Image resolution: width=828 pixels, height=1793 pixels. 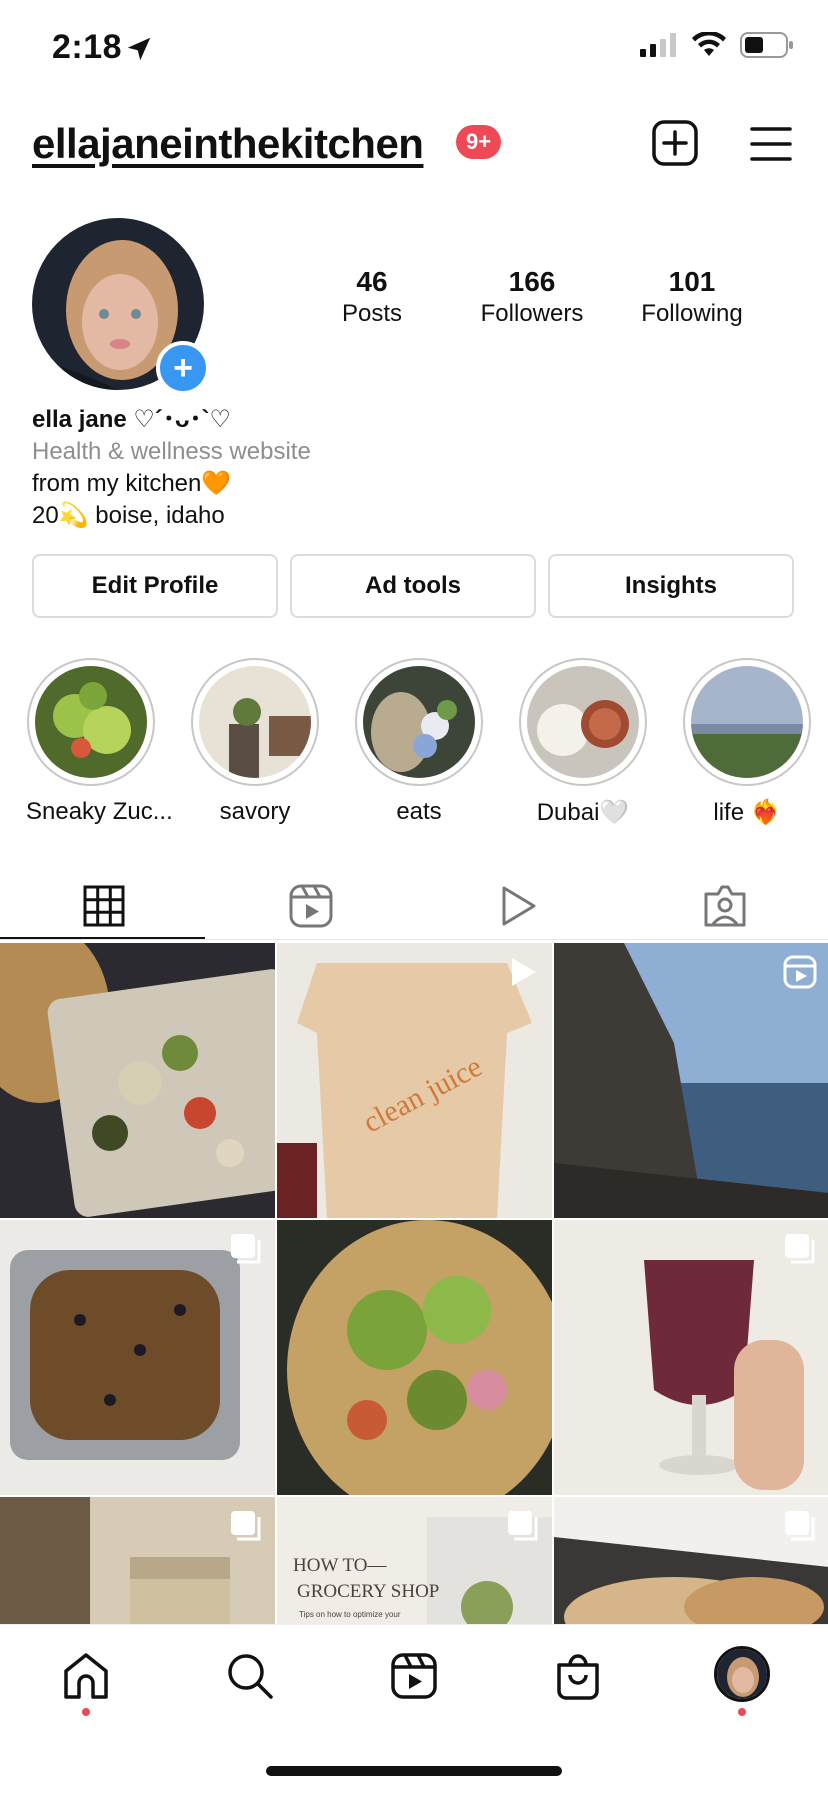 I want to click on grid-icon, so click(x=103, y=906).